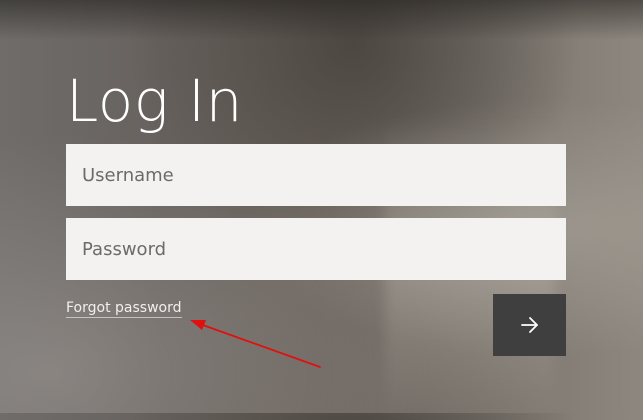 The height and width of the screenshot is (420, 643). I want to click on forgot-password-link: Forgot password, so click(124, 309).